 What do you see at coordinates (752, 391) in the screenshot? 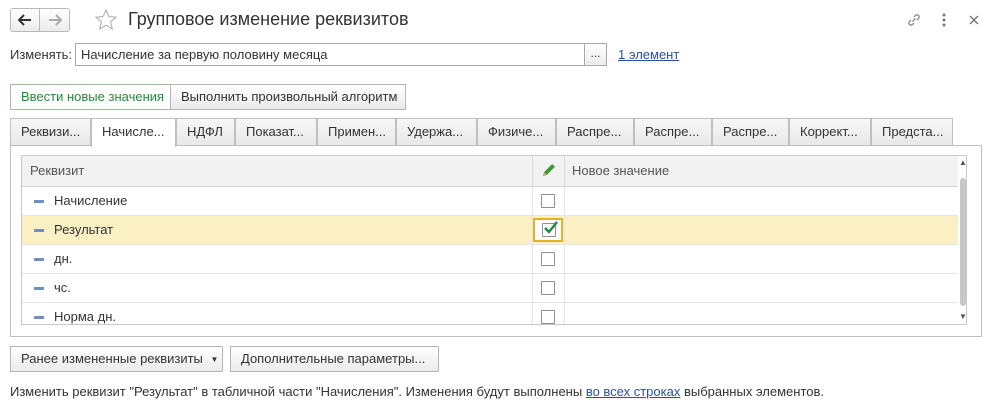
I see `status-text-end: выбранных элементов.` at bounding box center [752, 391].